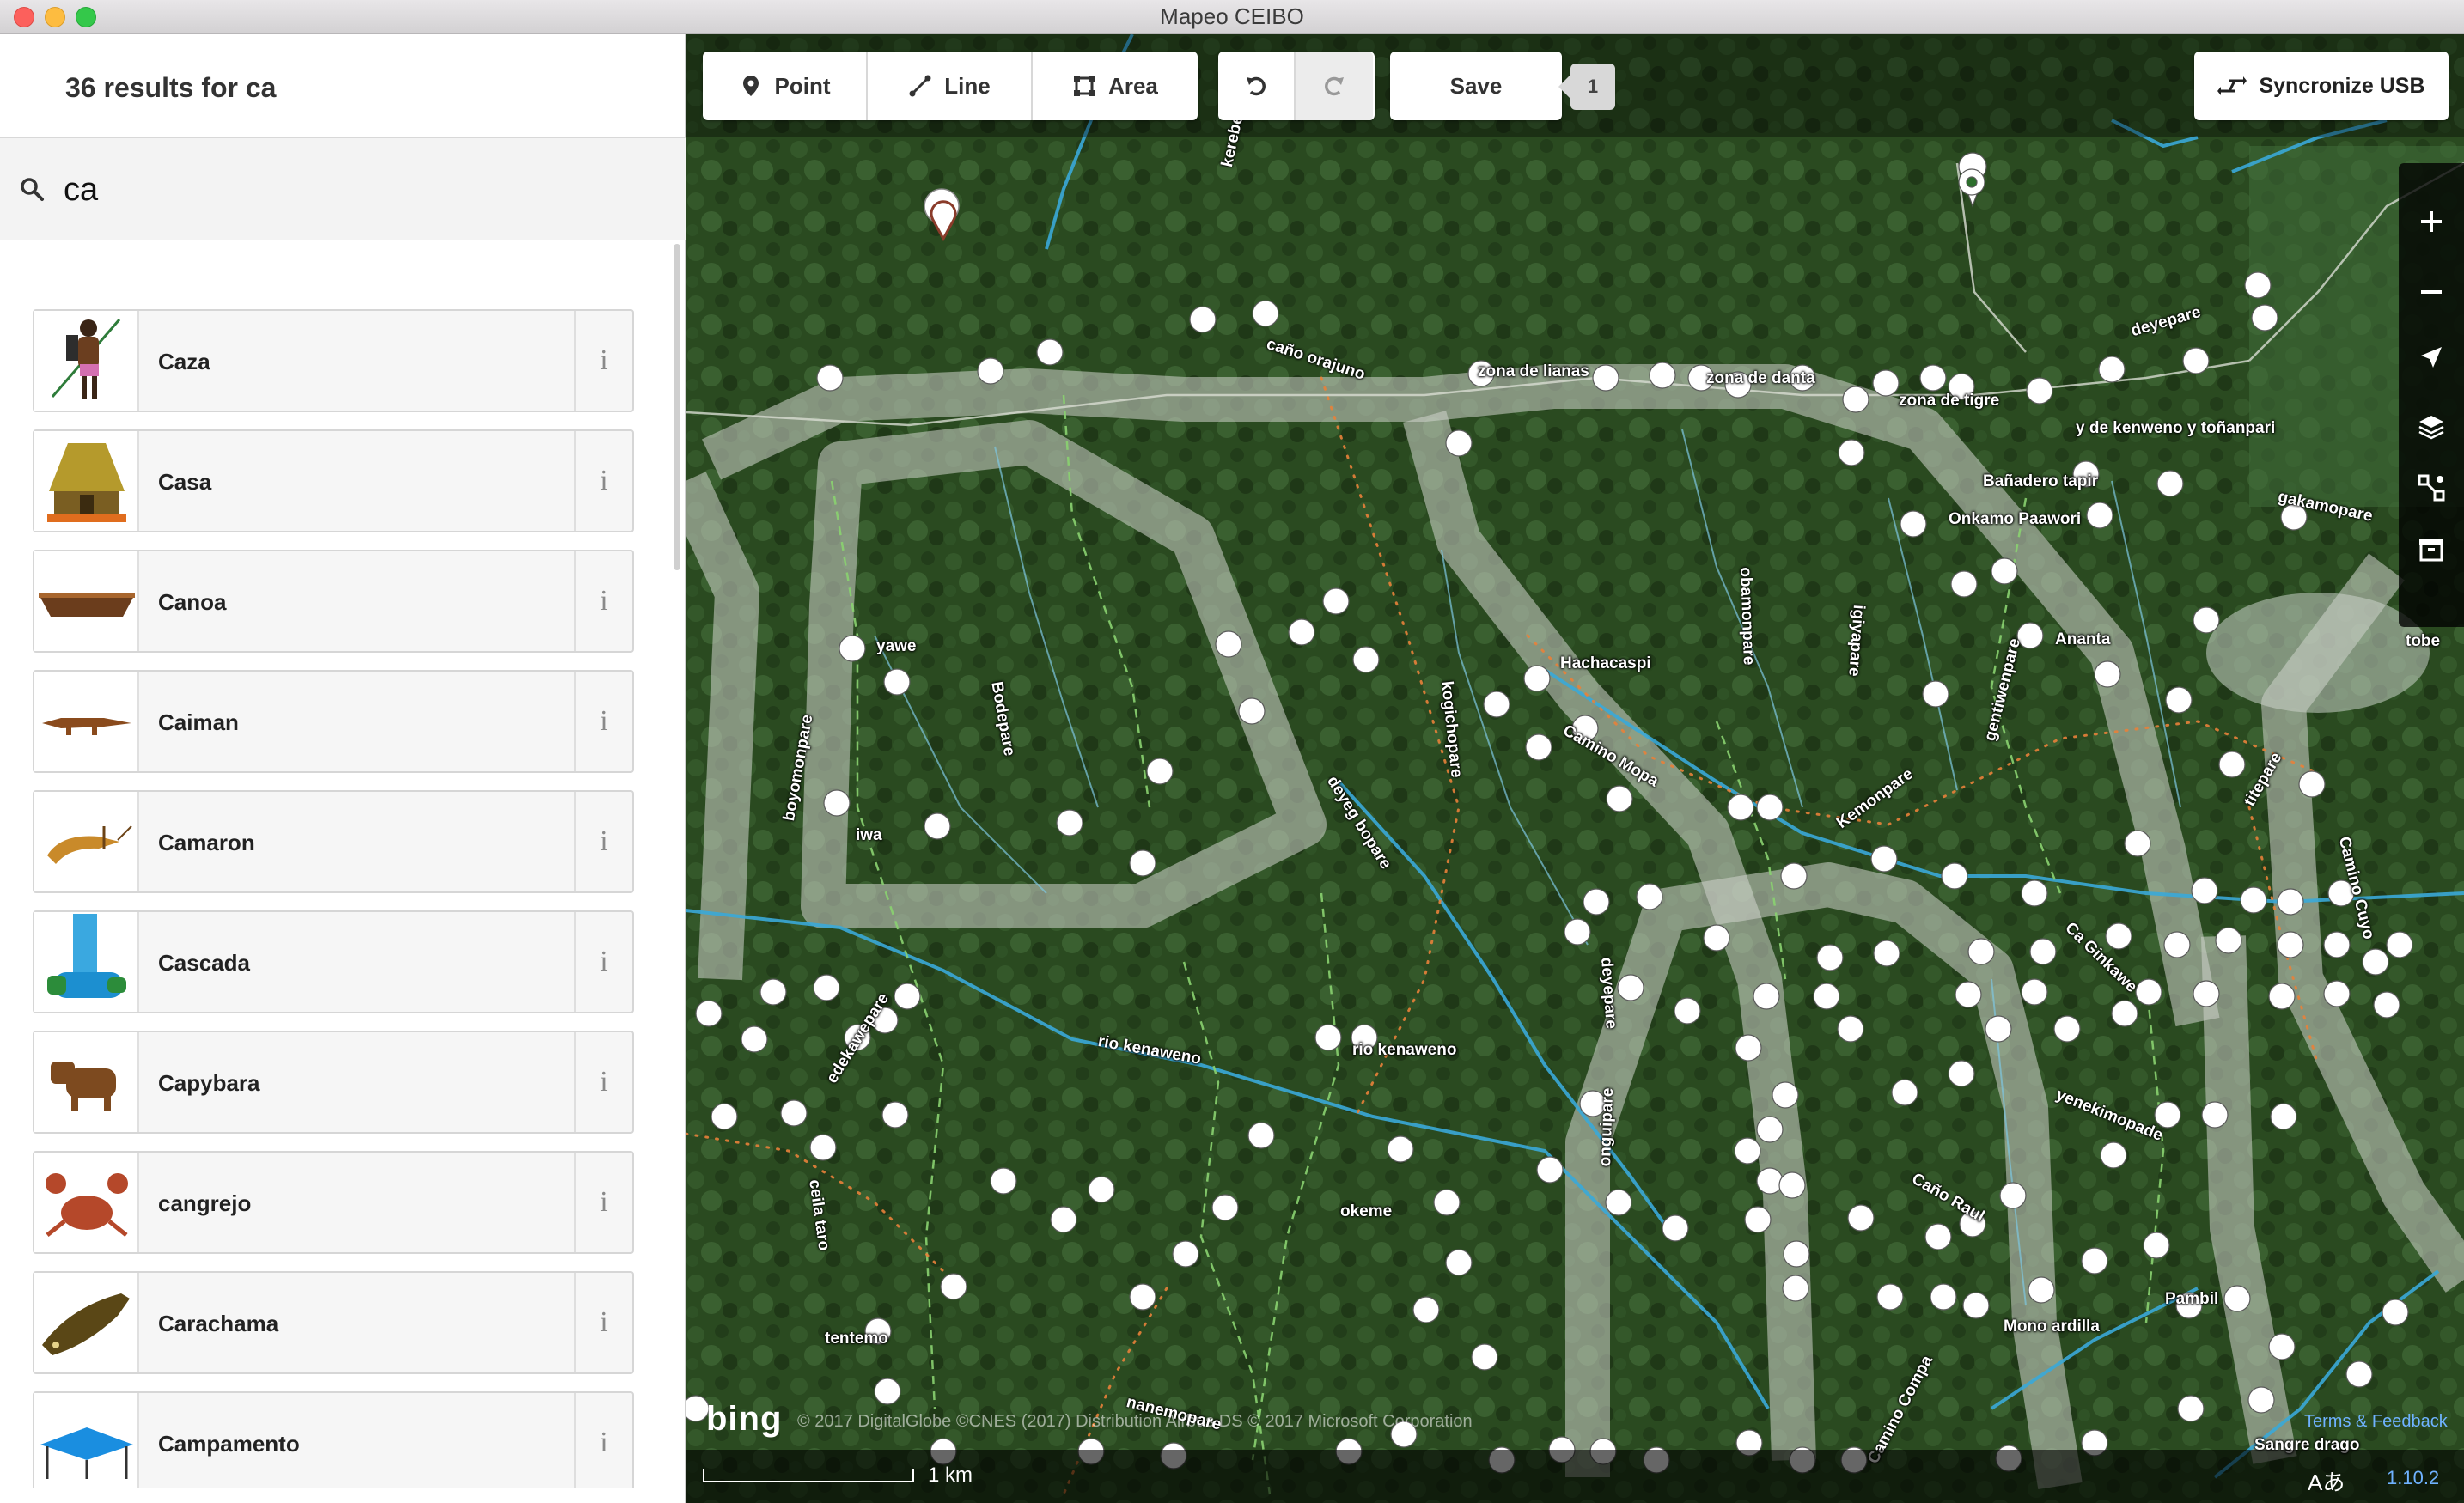  I want to click on preset-item-capybara: Capybara i, so click(333, 1082).